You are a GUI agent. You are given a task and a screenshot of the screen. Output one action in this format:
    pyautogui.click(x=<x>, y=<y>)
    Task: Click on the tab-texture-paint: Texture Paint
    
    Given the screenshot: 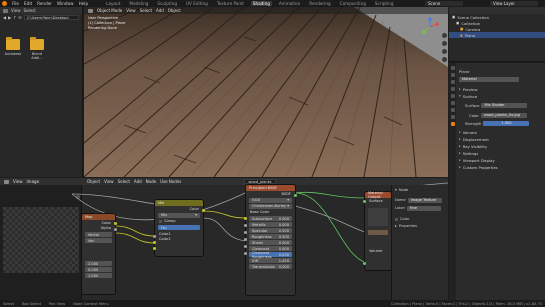 What is the action you would take?
    pyautogui.click(x=230, y=3)
    